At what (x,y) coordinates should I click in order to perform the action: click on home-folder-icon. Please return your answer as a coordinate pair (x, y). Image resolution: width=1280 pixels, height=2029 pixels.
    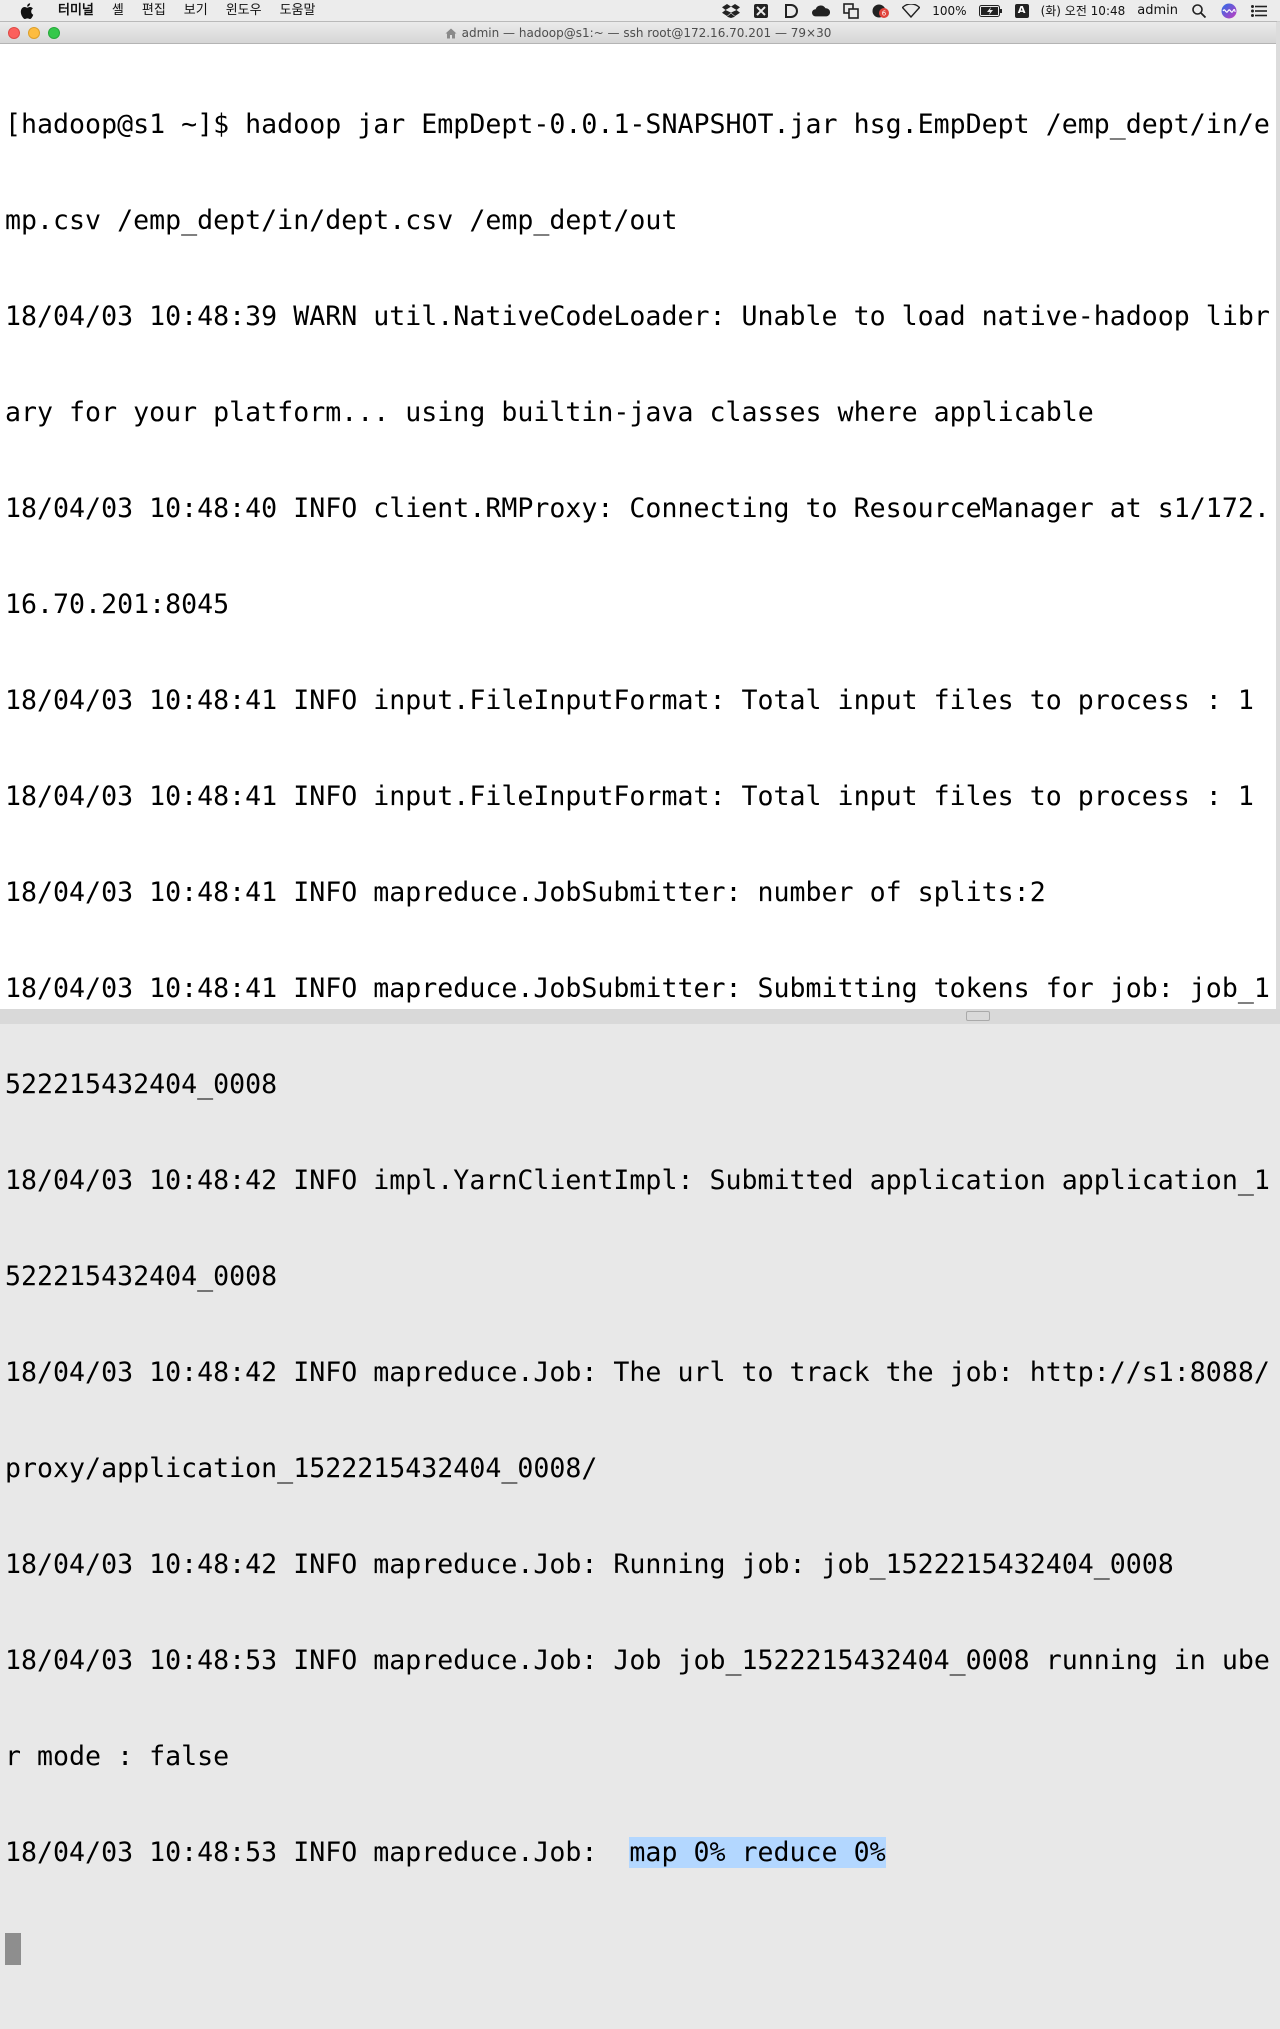
    Looking at the image, I should click on (451, 33).